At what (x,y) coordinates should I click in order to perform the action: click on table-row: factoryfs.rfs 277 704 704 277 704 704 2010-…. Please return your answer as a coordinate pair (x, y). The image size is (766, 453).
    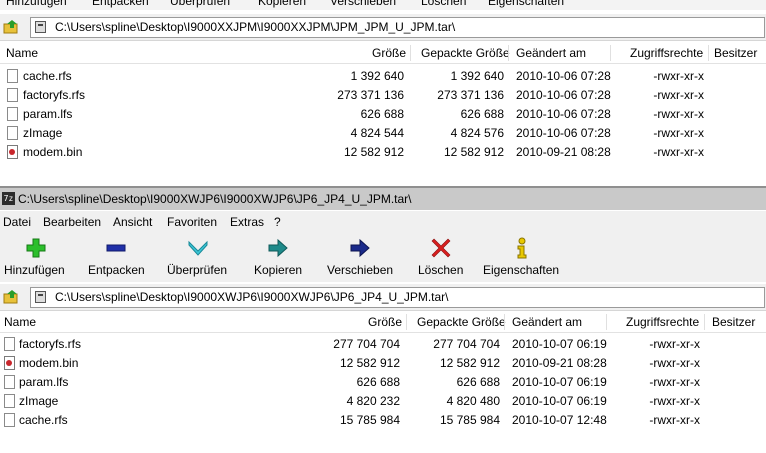
    Looking at the image, I should click on (383, 343).